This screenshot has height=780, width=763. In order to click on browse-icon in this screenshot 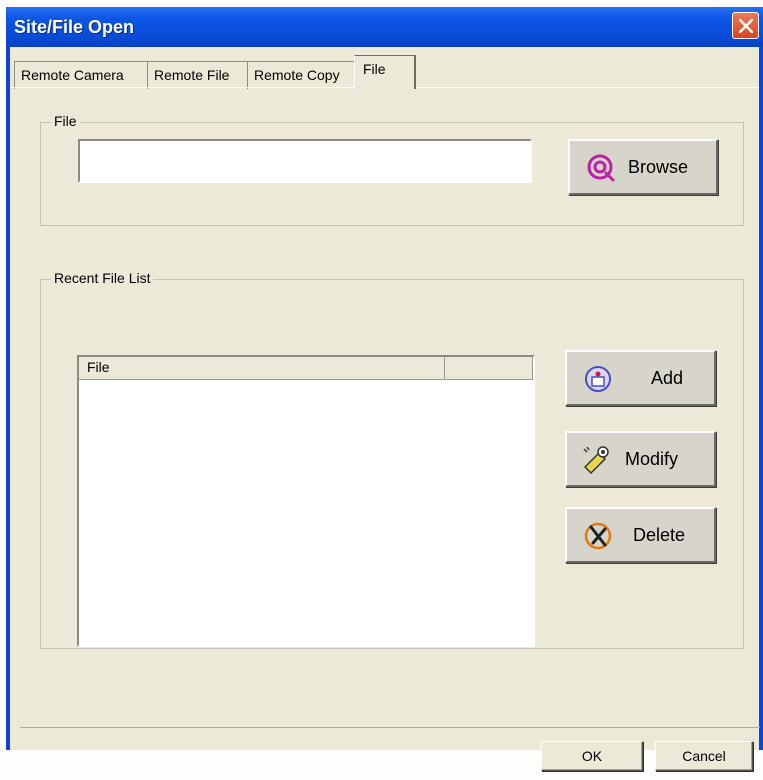, I will do `click(601, 168)`.